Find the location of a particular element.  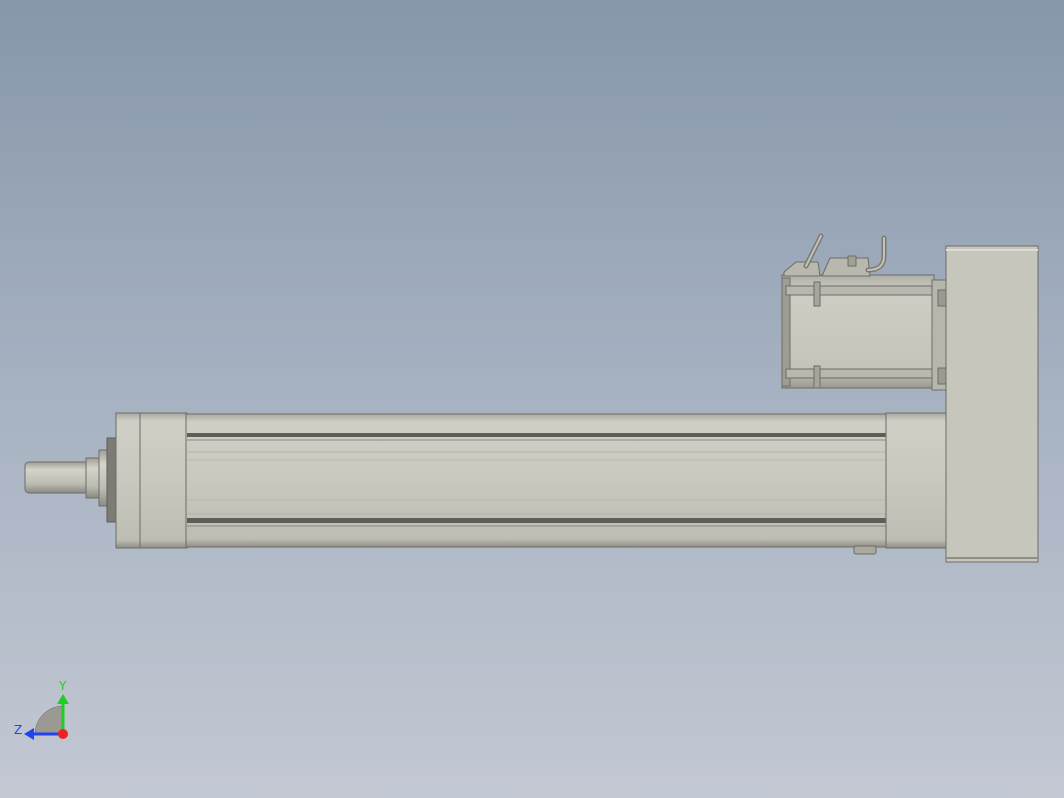

triad-arc is located at coordinates (49, 720).